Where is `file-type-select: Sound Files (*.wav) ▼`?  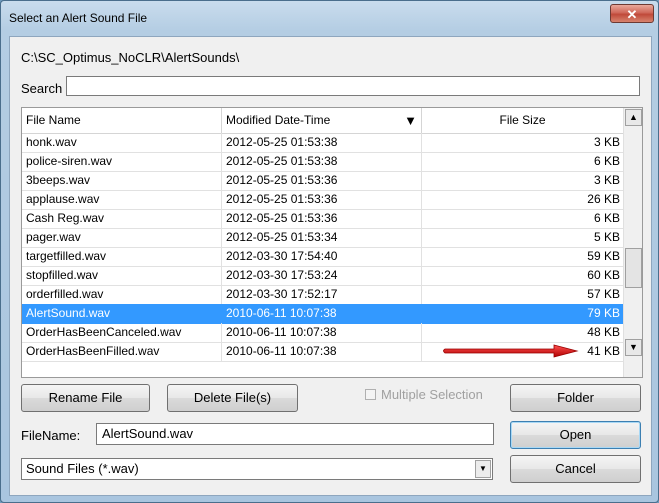 file-type-select: Sound Files (*.wav) ▼ is located at coordinates (257, 469).